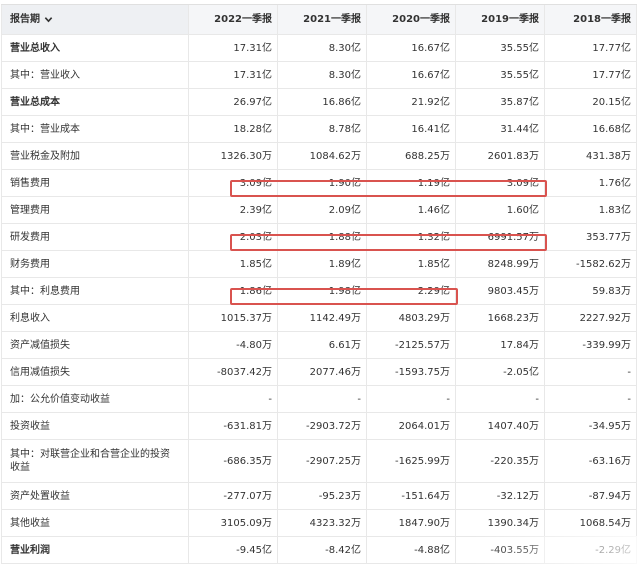 The width and height of the screenshot is (640, 570). Describe the element at coordinates (411, 550) in the screenshot. I see `value-cell: -4.88亿` at that location.